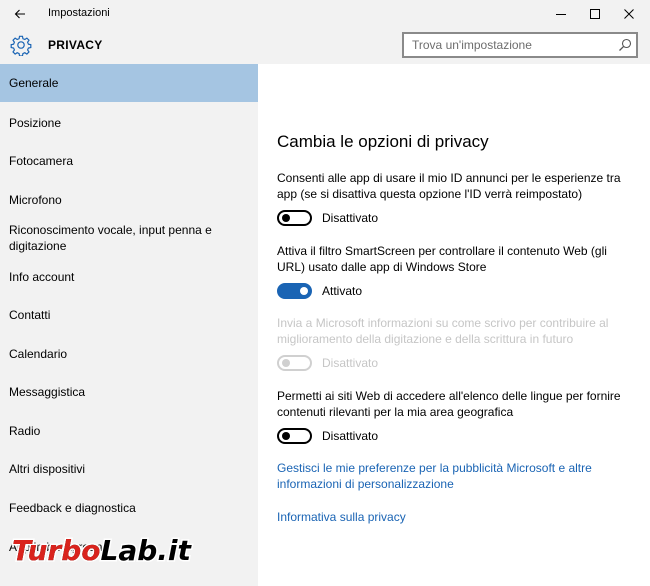 This screenshot has width=650, height=586. What do you see at coordinates (129, 315) in the screenshot?
I see `sidebar-item-contatti: Contatti` at bounding box center [129, 315].